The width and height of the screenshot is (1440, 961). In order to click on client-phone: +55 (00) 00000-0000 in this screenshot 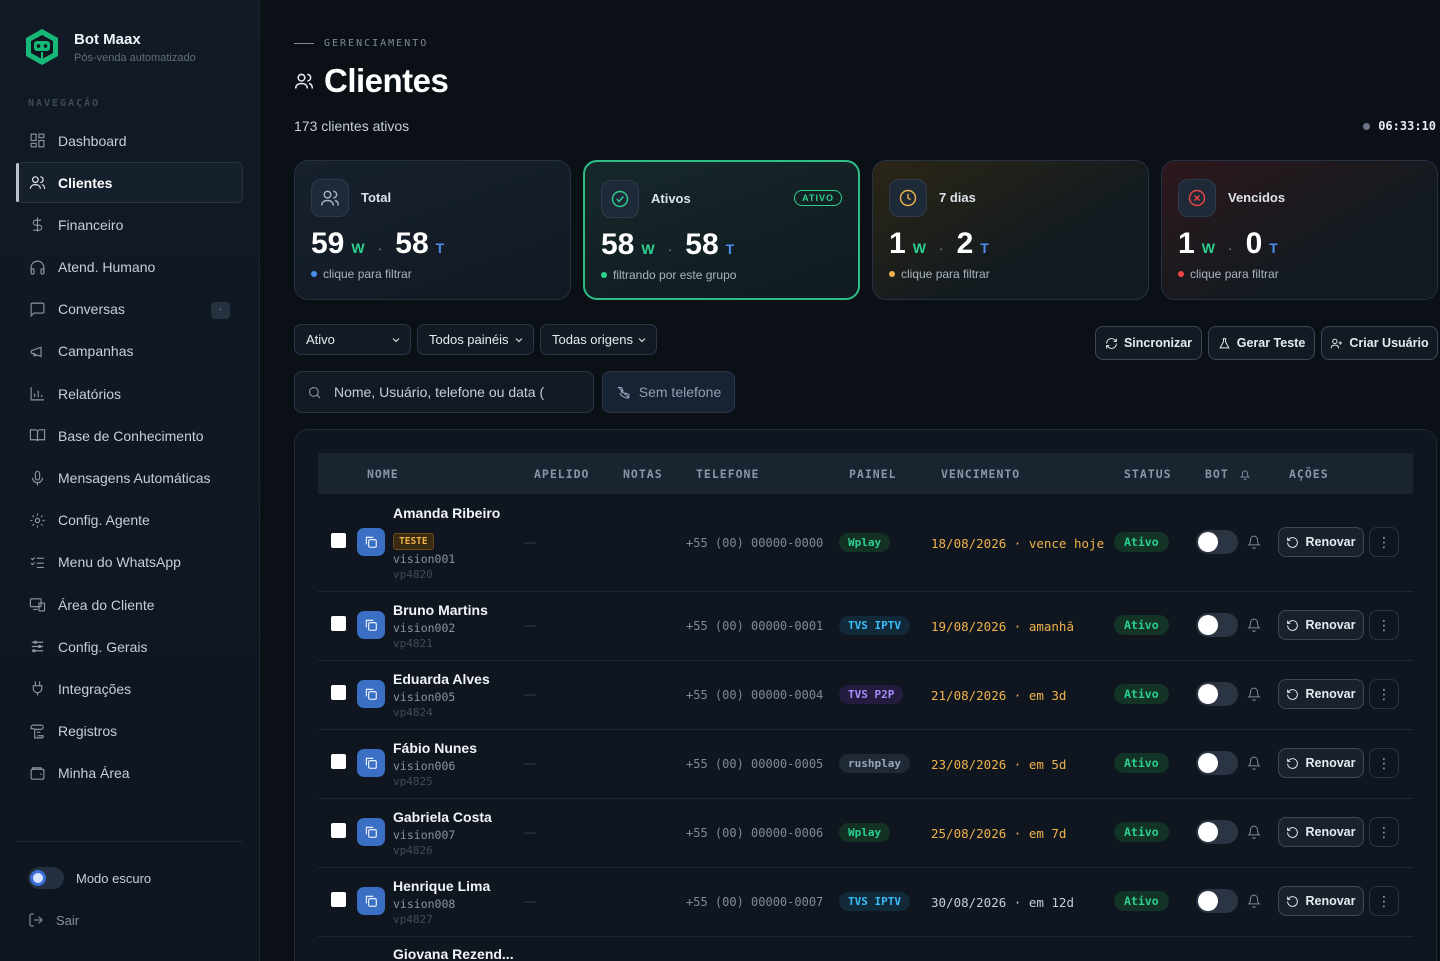, I will do `click(754, 543)`.